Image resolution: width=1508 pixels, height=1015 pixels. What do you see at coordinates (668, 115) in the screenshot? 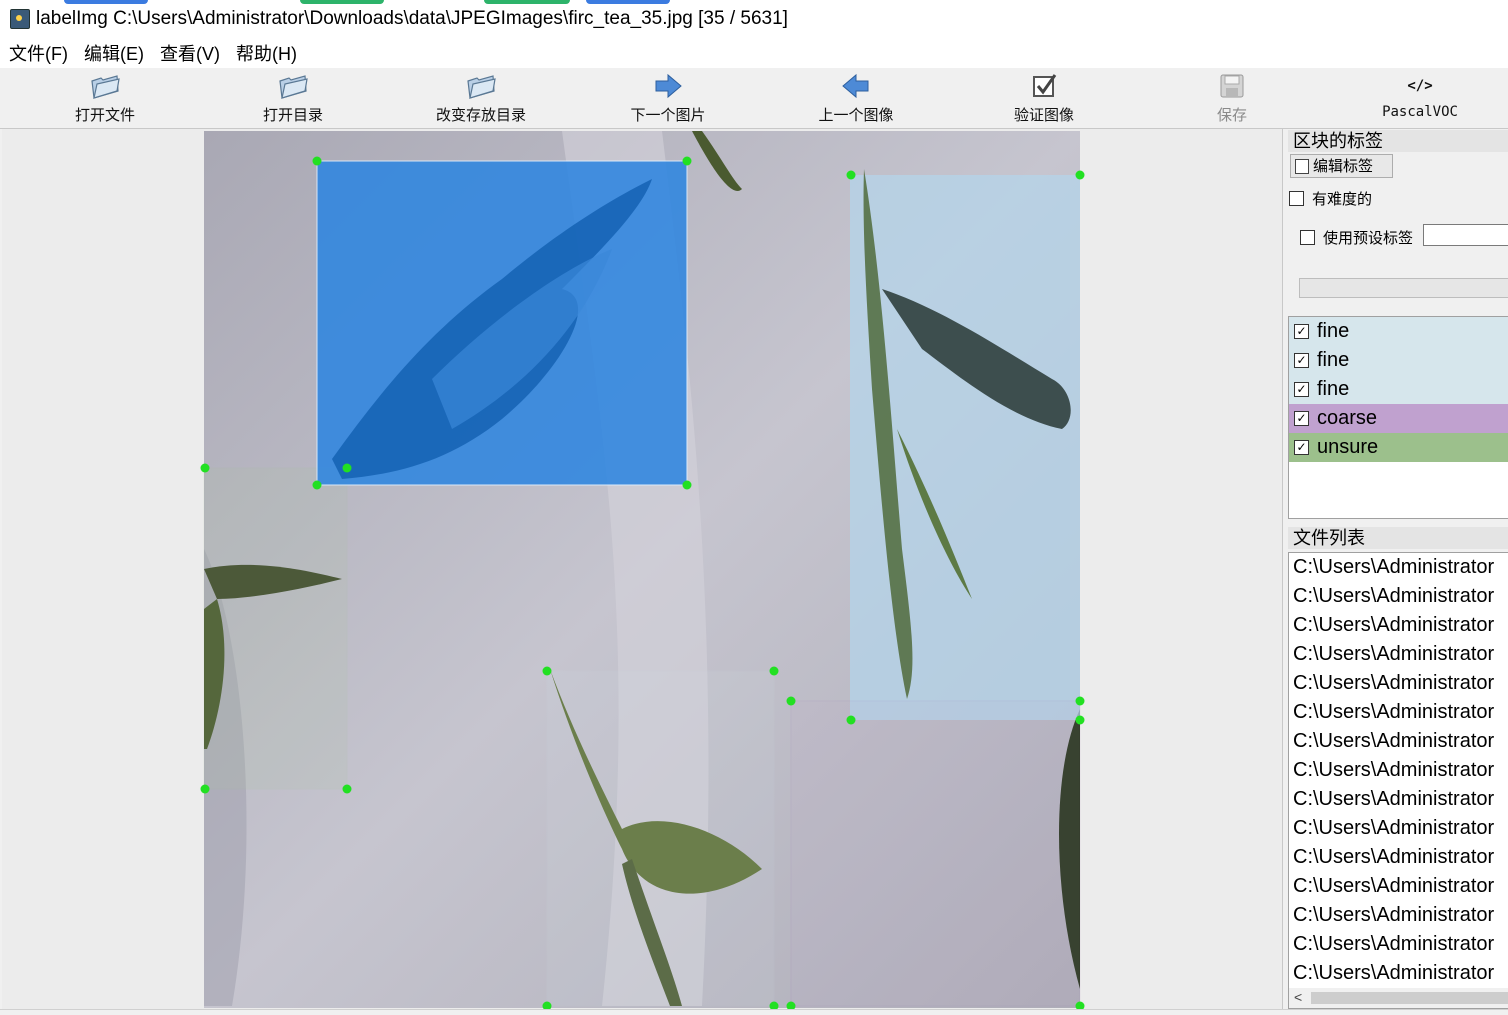
I see `next-image-label: 下一个图片` at bounding box center [668, 115].